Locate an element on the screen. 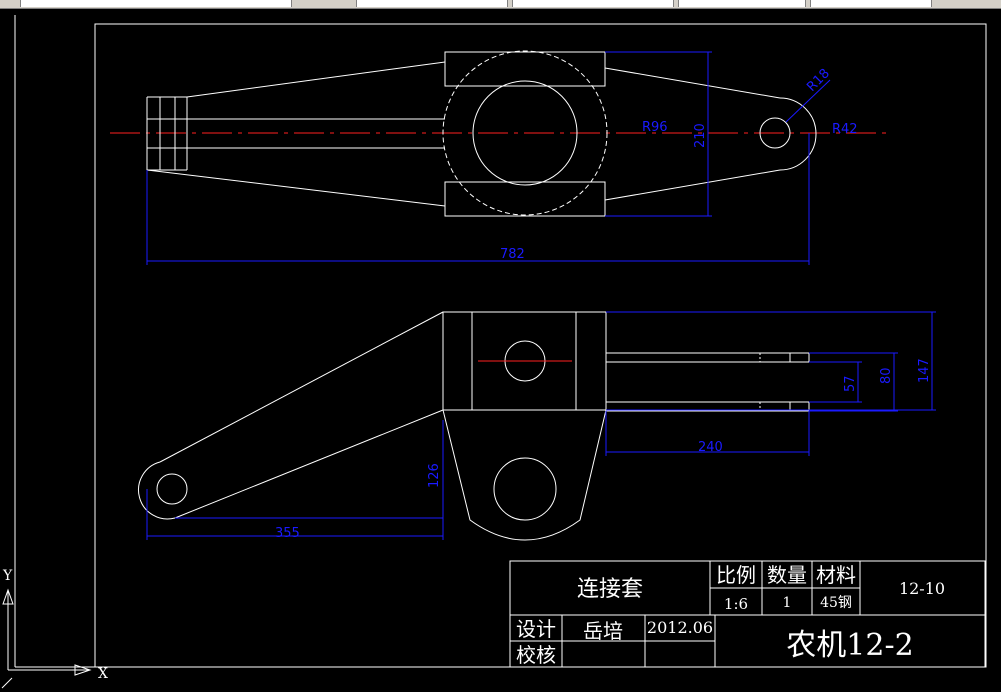 The width and height of the screenshot is (1001, 692). dim-782: 782 is located at coordinates (512, 254).